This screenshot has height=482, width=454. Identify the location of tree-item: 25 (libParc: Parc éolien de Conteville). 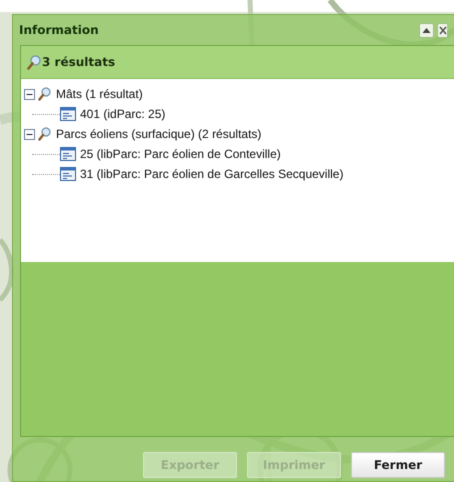
(180, 154).